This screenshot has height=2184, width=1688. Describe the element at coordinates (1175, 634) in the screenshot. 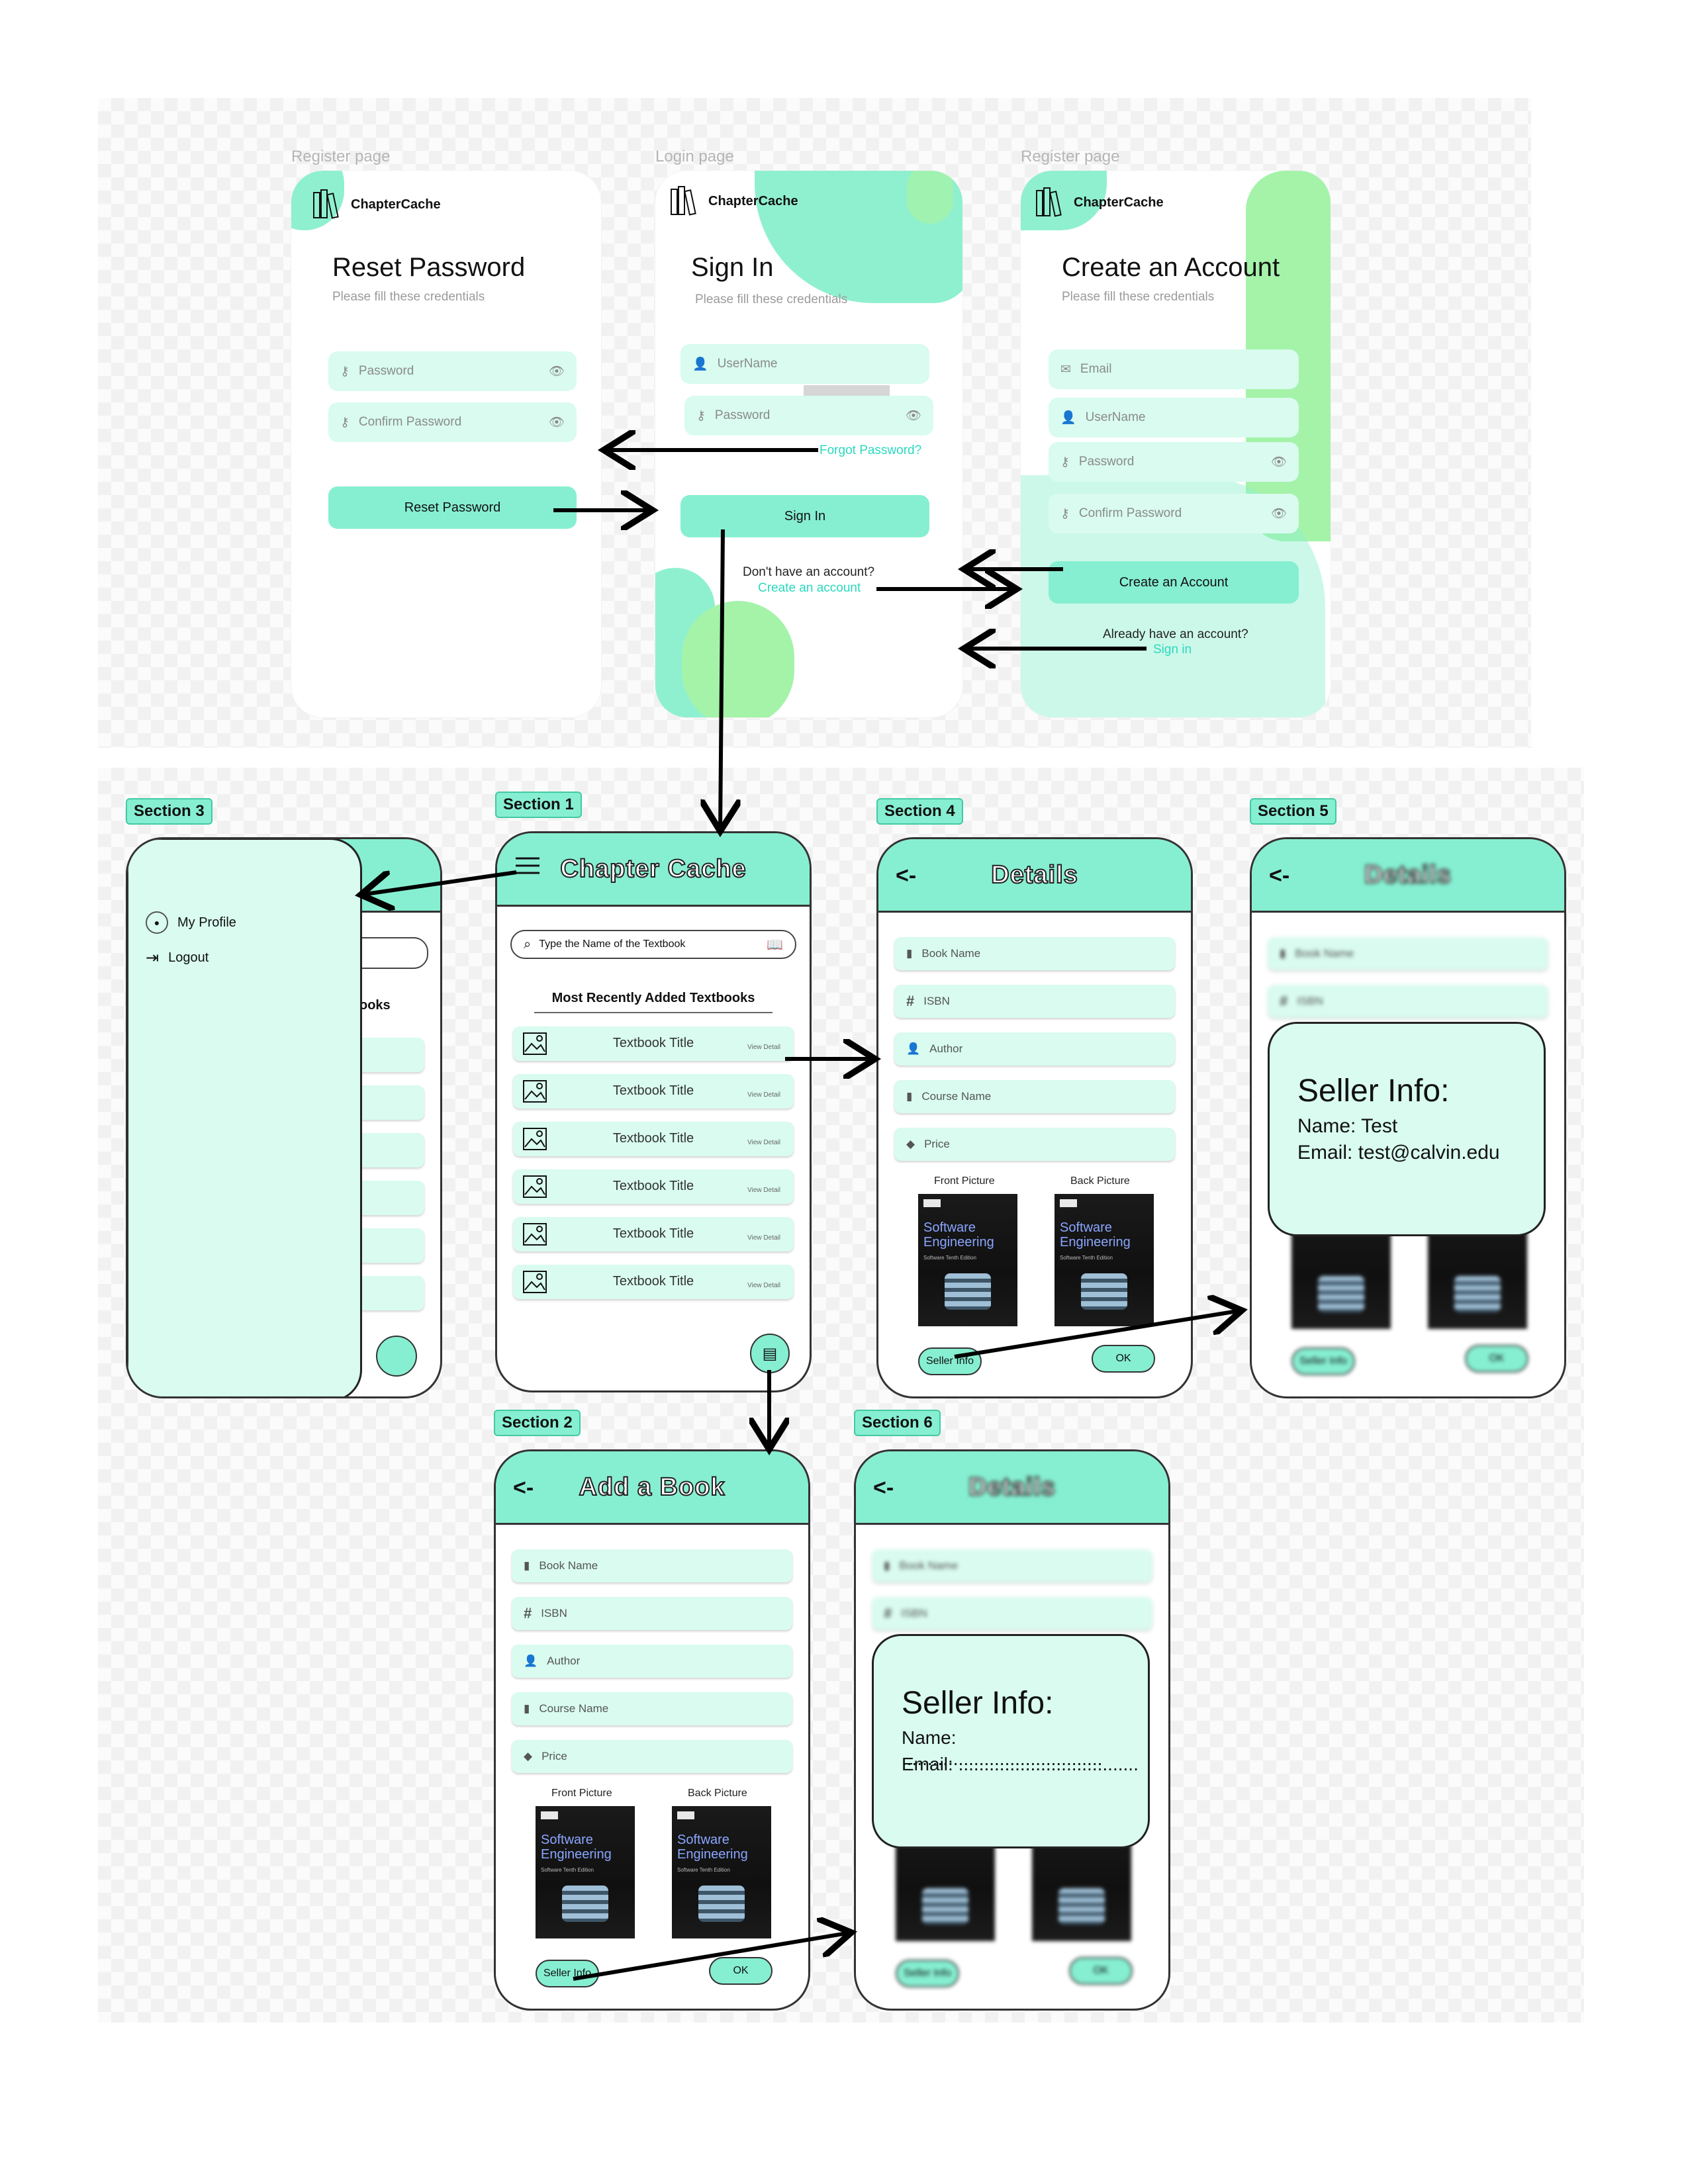

I see `have-account-text: Already have an account?` at that location.